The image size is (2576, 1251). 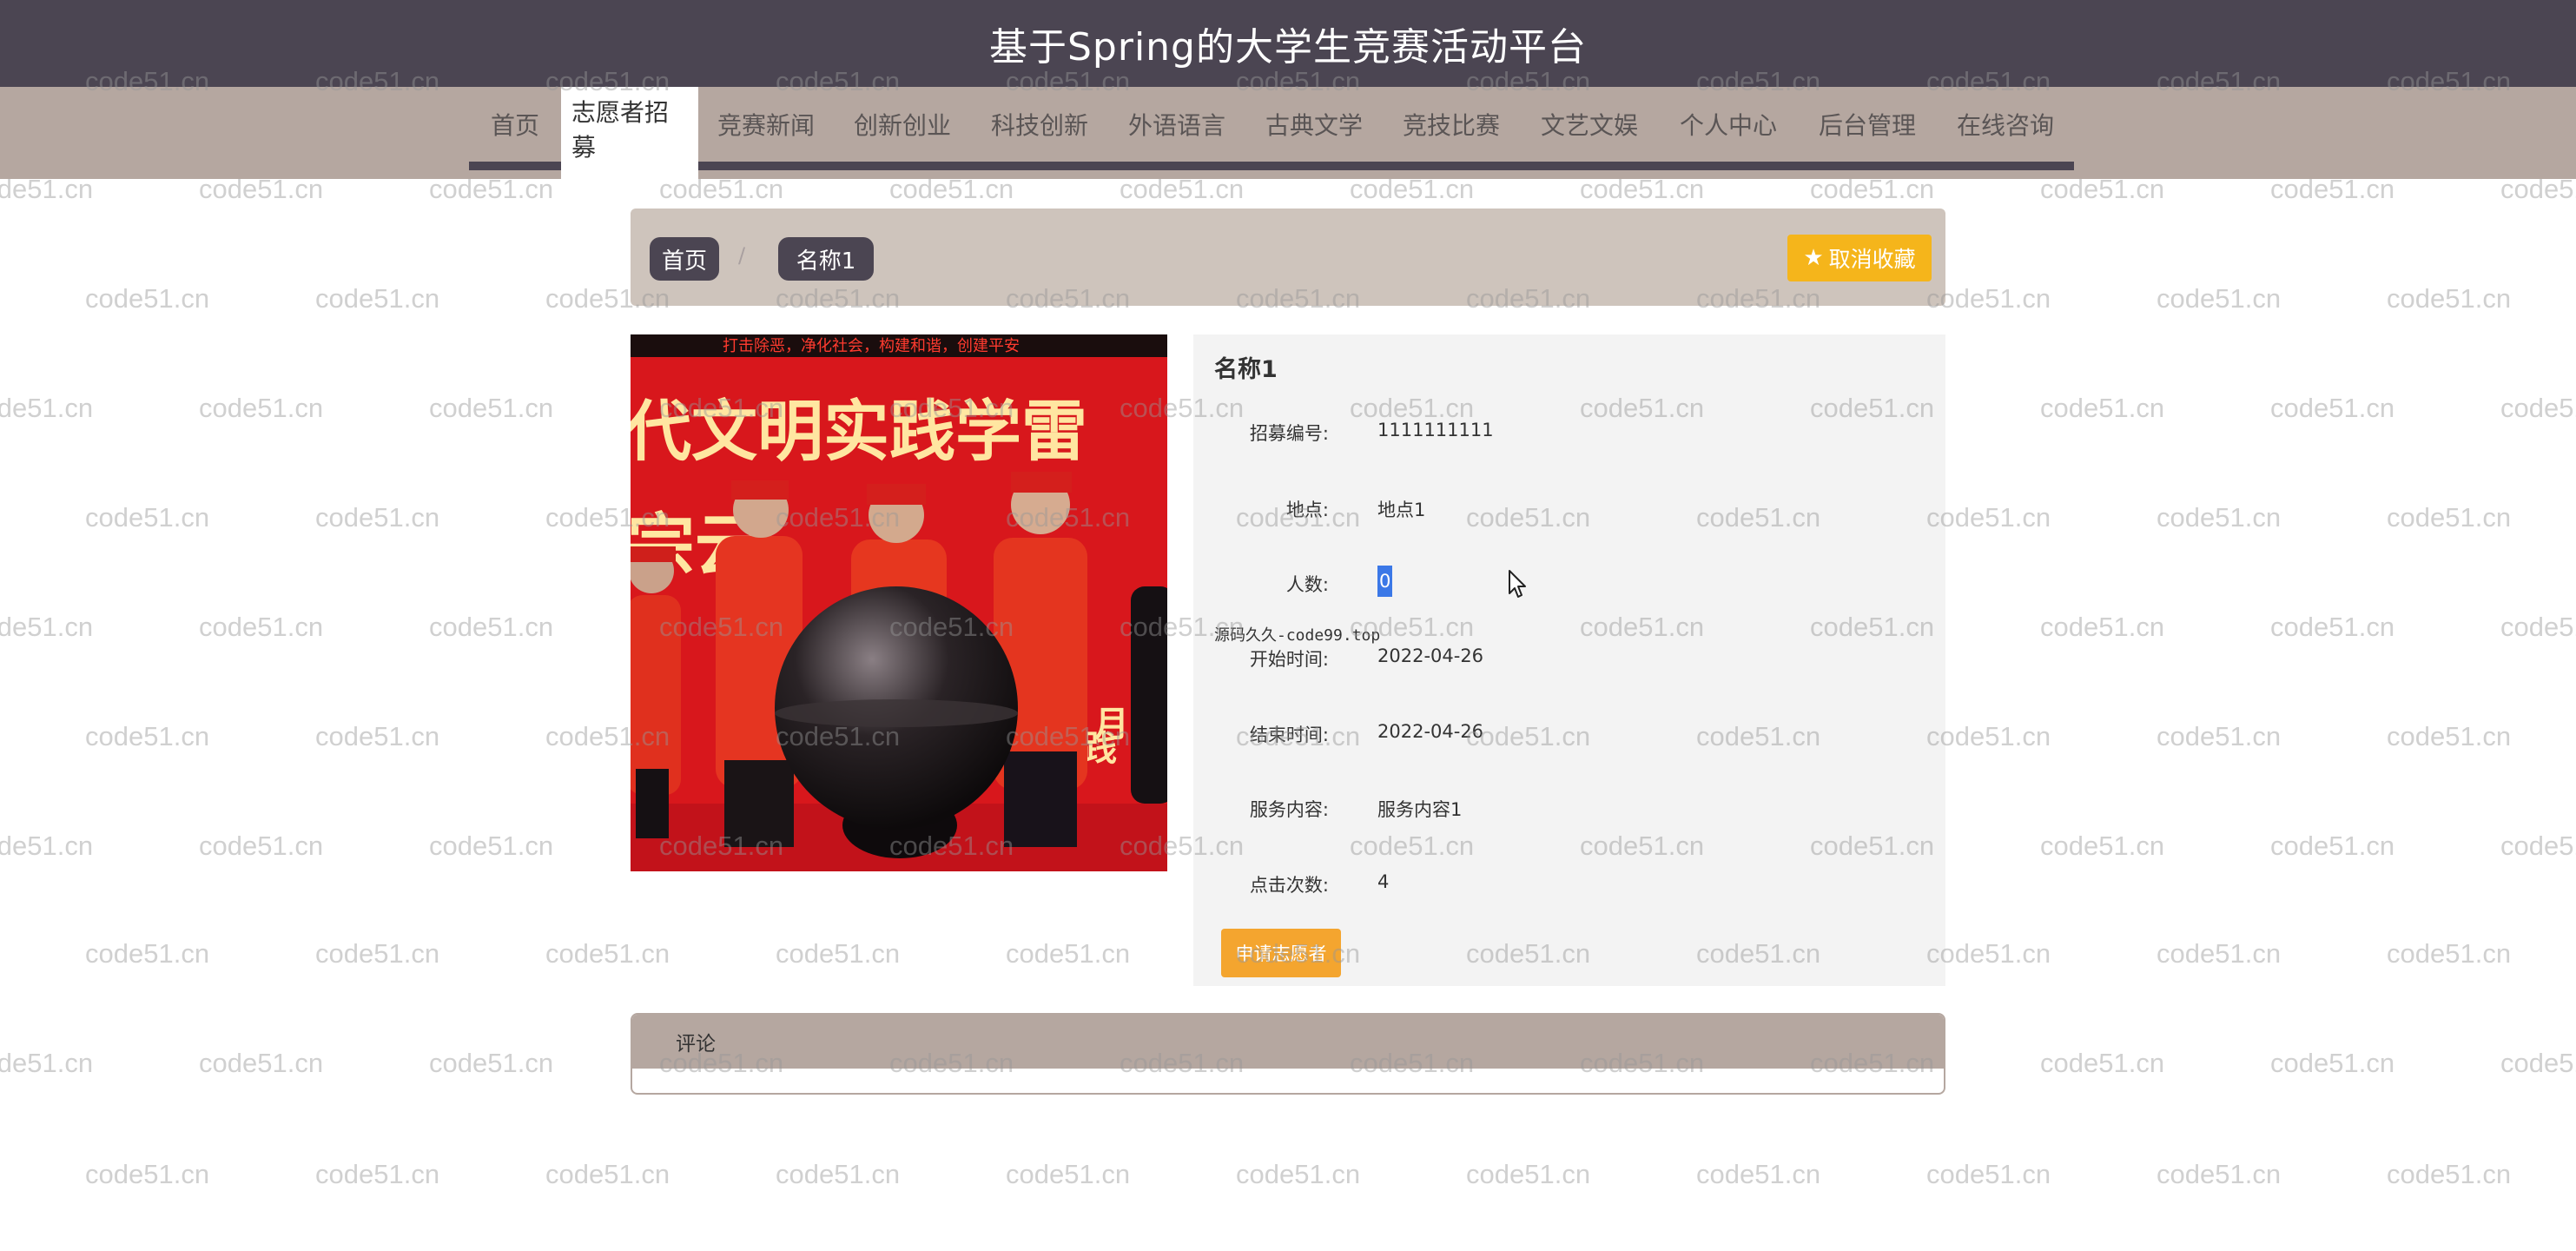 What do you see at coordinates (2006, 128) in the screenshot?
I see `nav-item-consult: 在线咨询` at bounding box center [2006, 128].